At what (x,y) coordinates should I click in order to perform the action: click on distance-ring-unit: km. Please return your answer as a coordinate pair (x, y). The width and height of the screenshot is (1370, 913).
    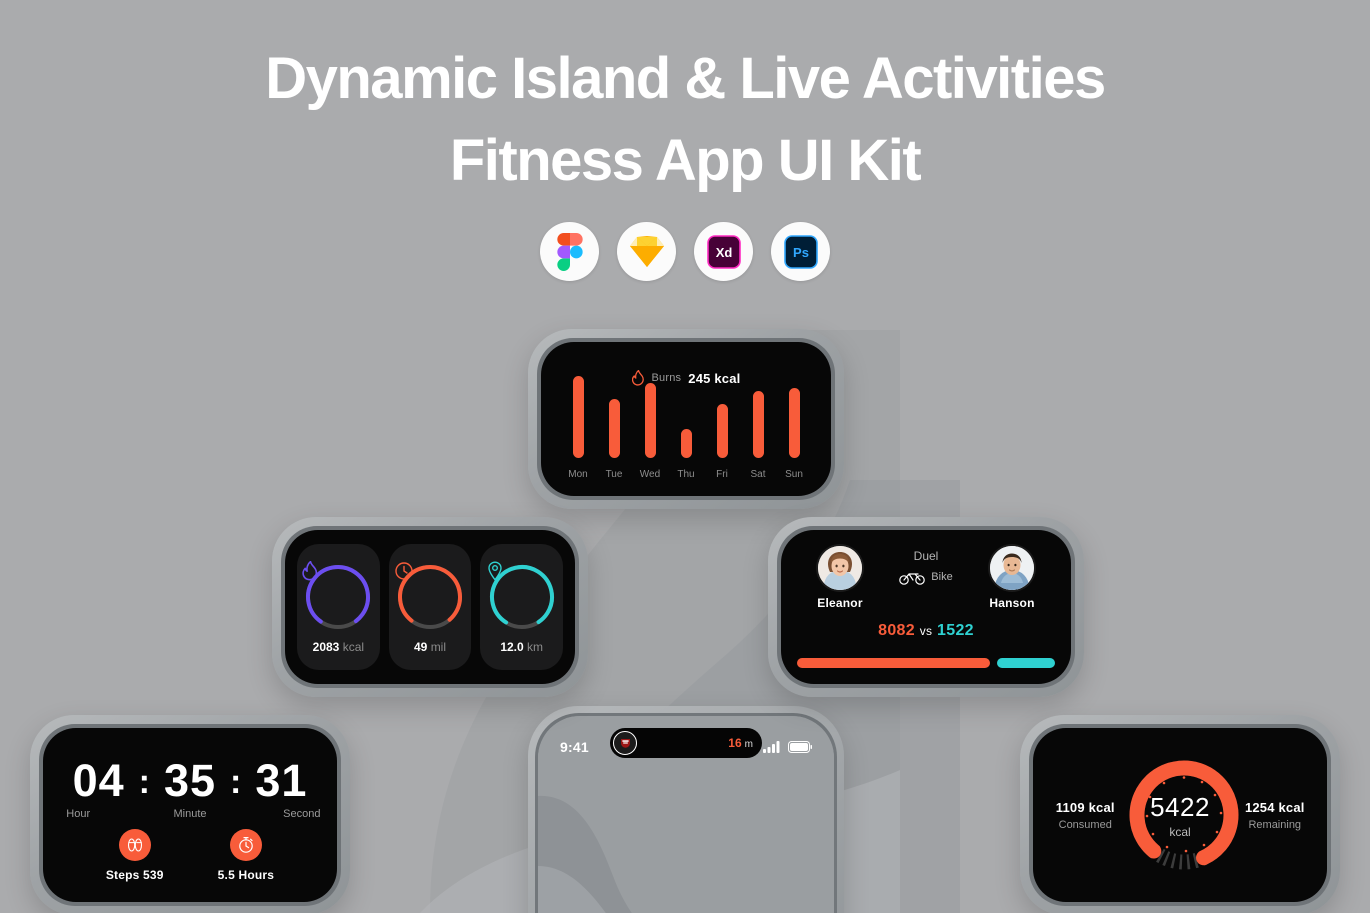
    Looking at the image, I should click on (535, 646).